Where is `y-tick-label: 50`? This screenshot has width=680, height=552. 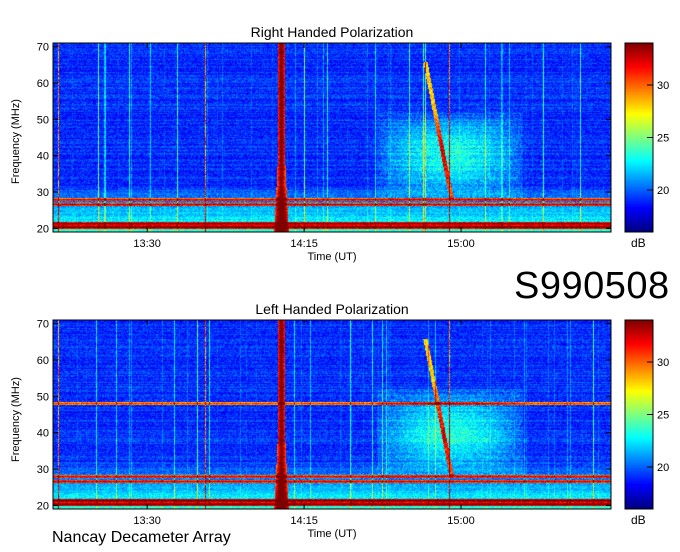 y-tick-label: 50 is located at coordinates (43, 397).